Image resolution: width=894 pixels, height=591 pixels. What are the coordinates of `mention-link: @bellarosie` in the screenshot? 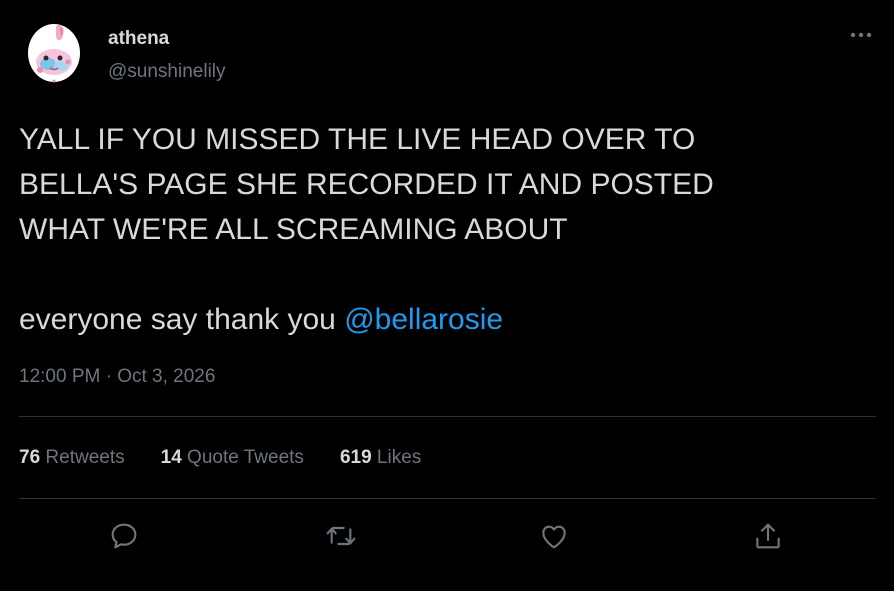 It's located at (423, 319).